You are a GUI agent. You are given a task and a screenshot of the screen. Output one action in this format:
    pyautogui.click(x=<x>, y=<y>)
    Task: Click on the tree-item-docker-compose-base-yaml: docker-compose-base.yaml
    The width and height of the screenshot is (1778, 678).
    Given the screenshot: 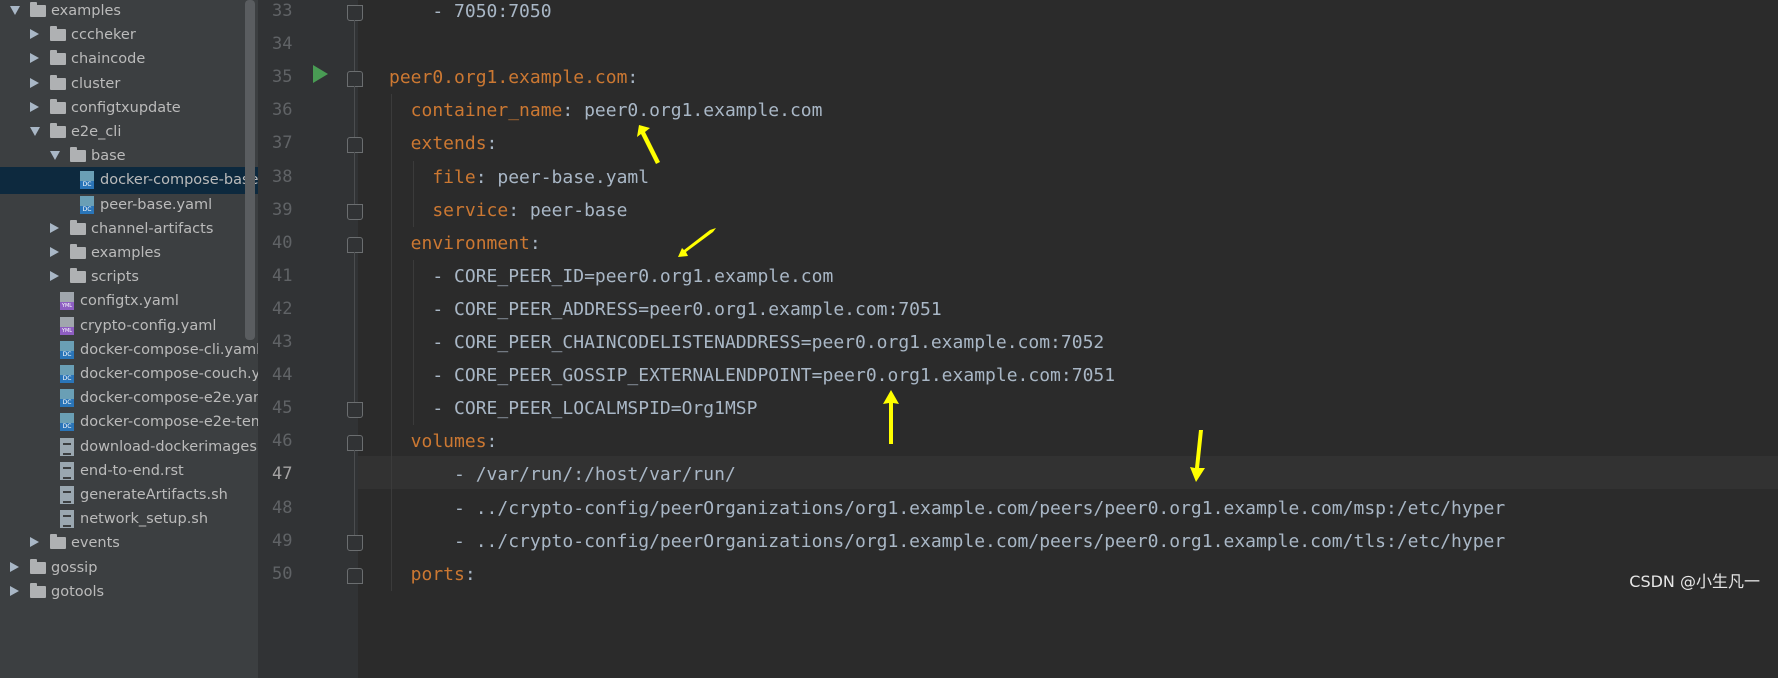 What is the action you would take?
    pyautogui.click(x=129, y=181)
    